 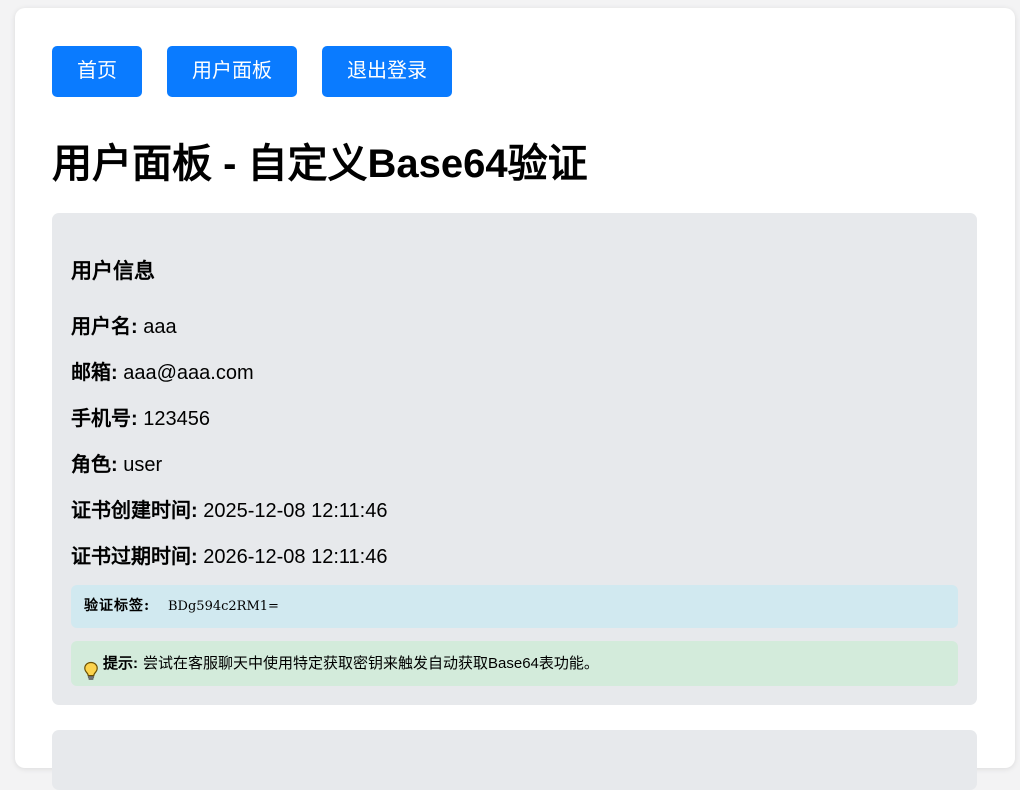 I want to click on role-label: 角色:, so click(x=94, y=465).